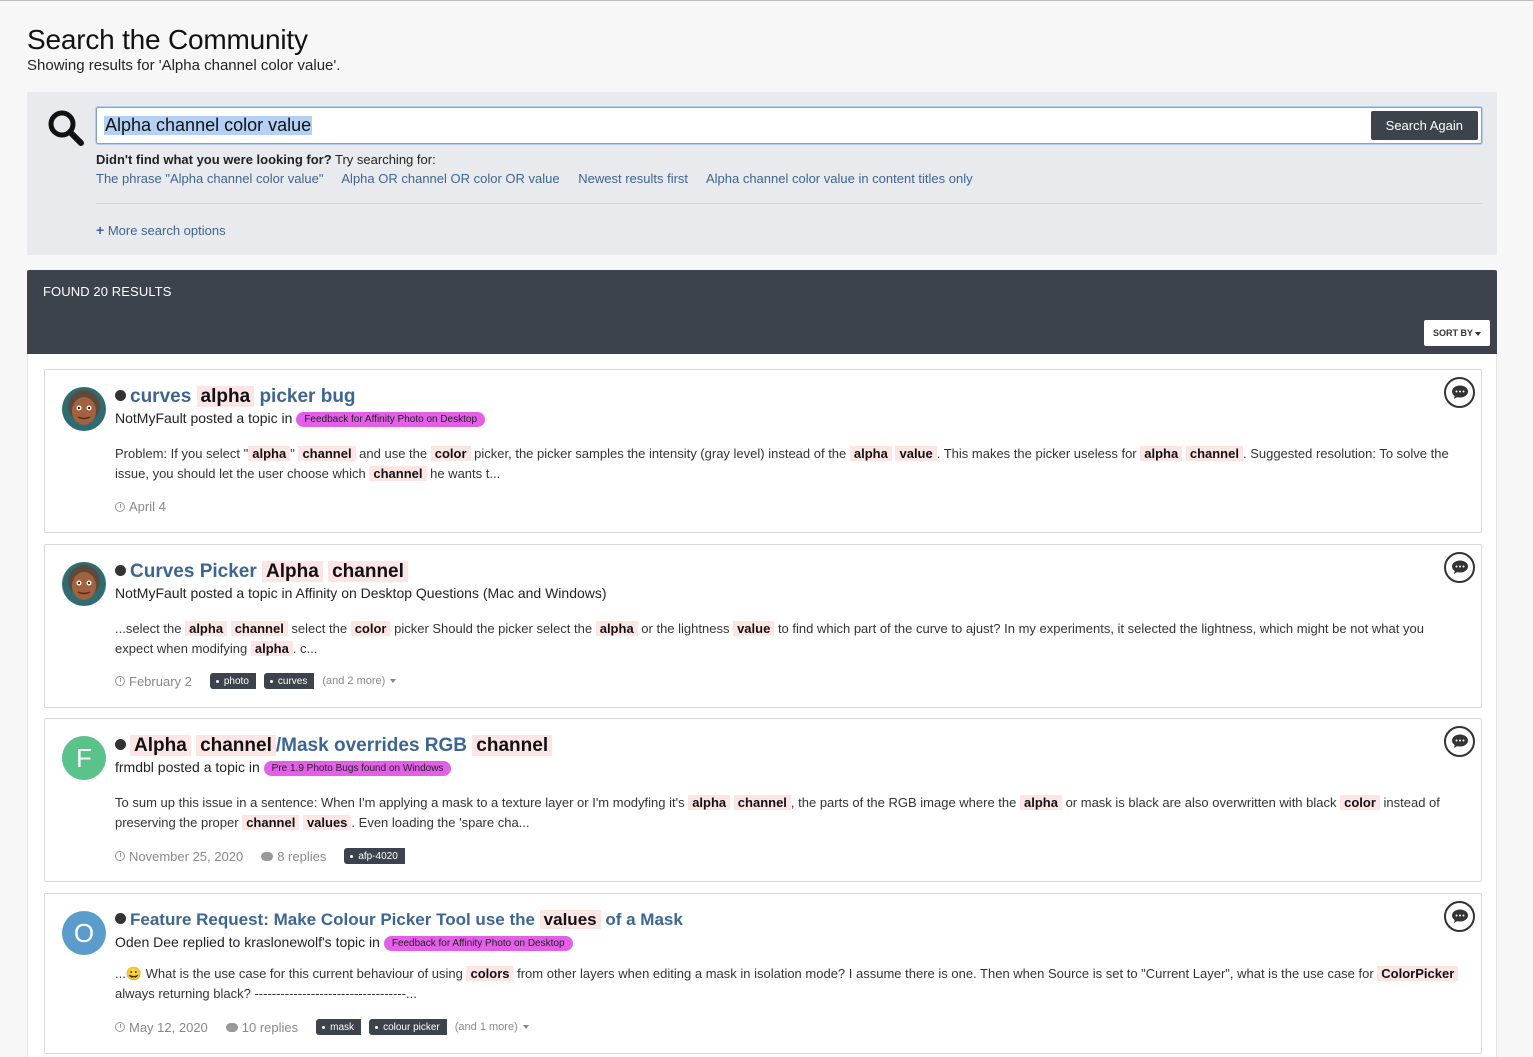 The width and height of the screenshot is (1533, 1057). What do you see at coordinates (1452, 333) in the screenshot?
I see `sort-by-label: SORT BY` at bounding box center [1452, 333].